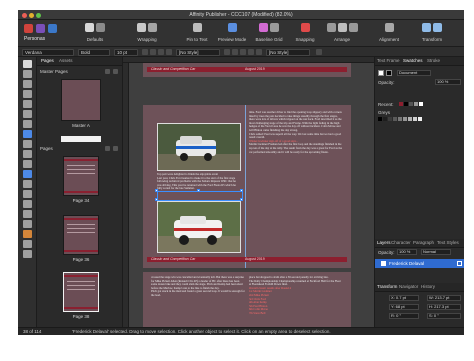 Image resolution: width=474 pixels, height=361 pixels. What do you see at coordinates (126, 195) in the screenshot?
I see `vertical-ruler` at bounding box center [126, 195].